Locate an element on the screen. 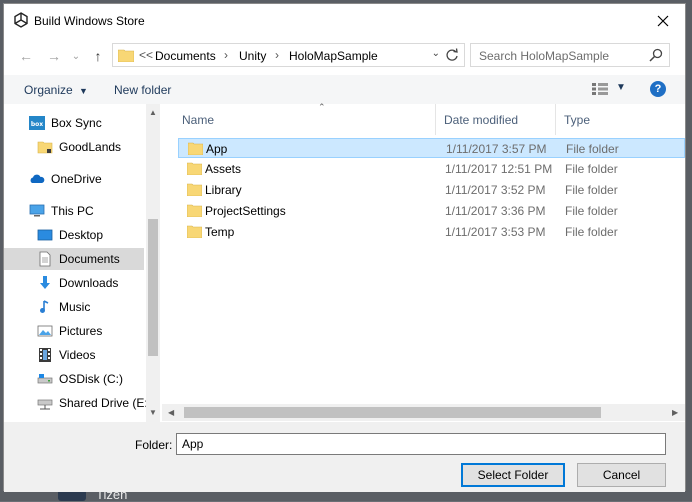 Image resolution: width=692 pixels, height=502 pixels. nav-item-shared-drive: Shared Drive (E:) is located at coordinates (78, 403).